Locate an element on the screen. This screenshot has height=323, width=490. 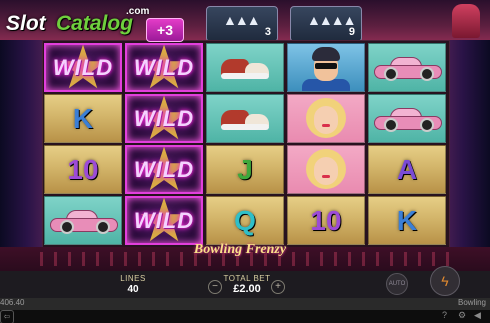
symbol-j: J is located at coordinates (245, 169).